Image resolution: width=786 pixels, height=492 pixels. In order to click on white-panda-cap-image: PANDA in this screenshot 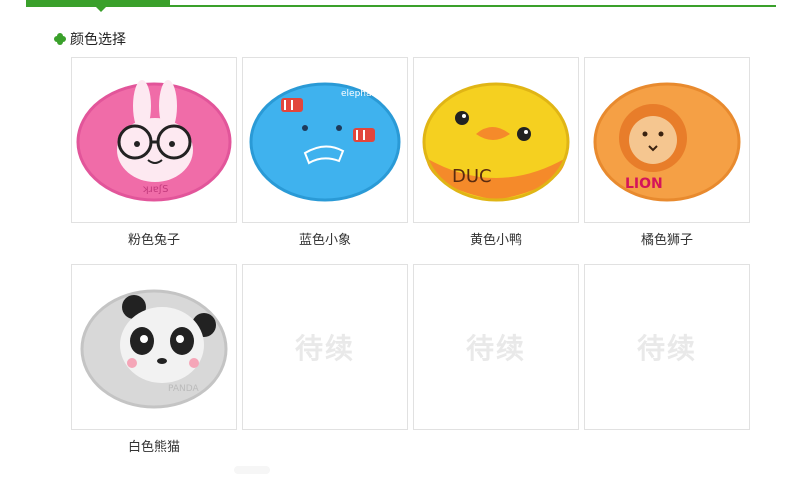, I will do `click(154, 349)`.